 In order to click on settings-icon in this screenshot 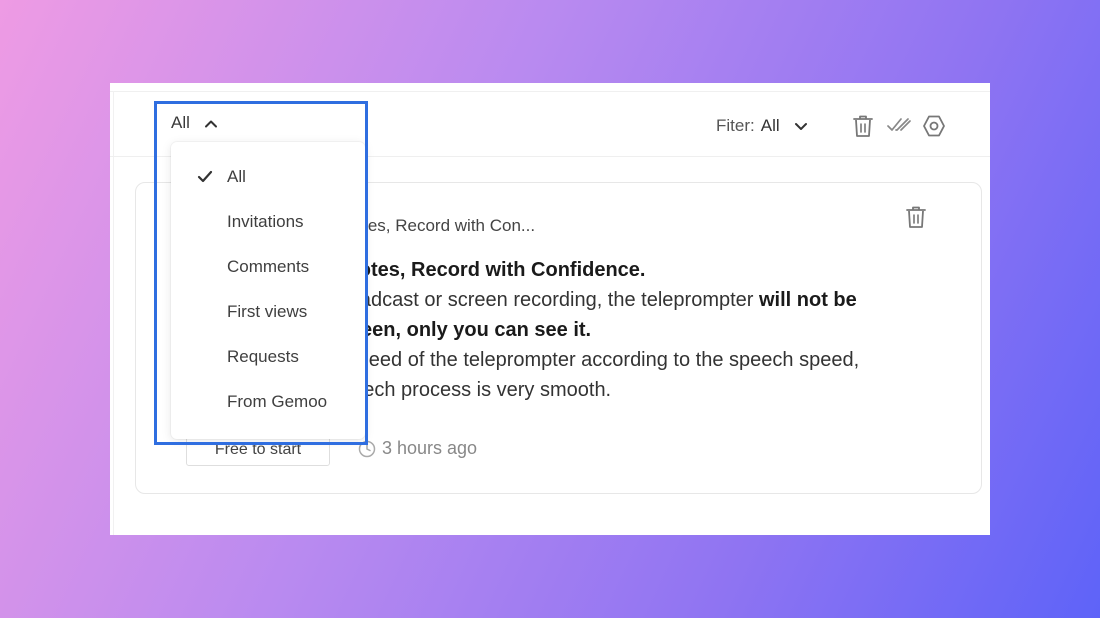, I will do `click(934, 126)`.